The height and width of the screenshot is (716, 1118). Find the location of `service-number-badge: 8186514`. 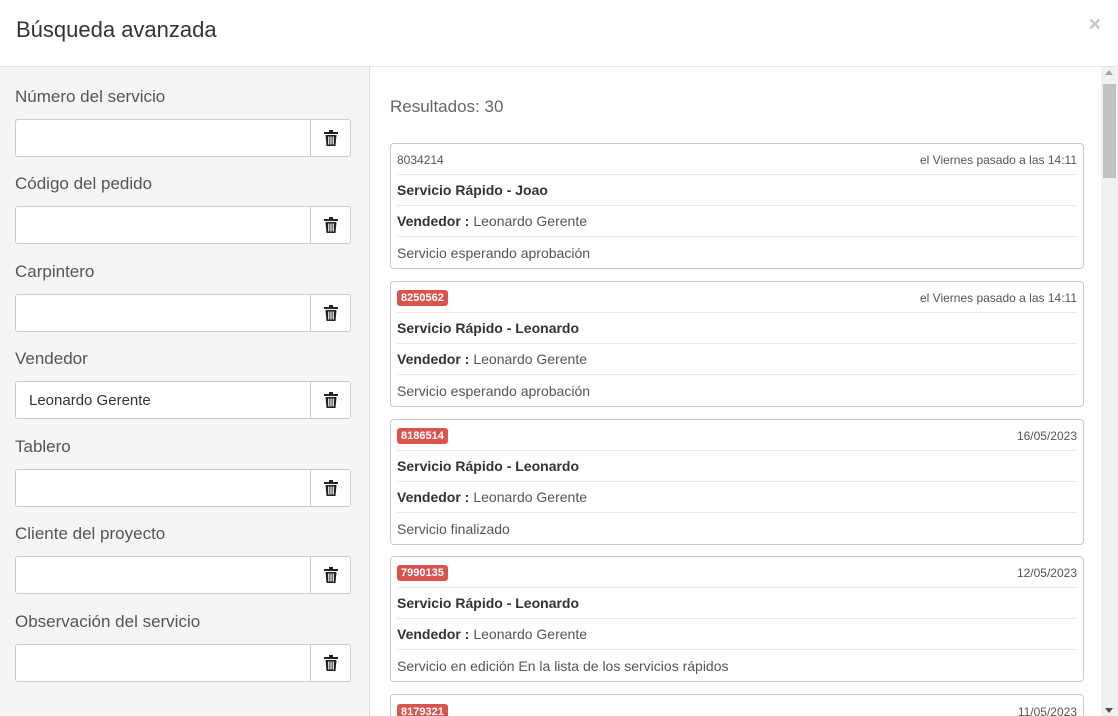

service-number-badge: 8186514 is located at coordinates (422, 436).